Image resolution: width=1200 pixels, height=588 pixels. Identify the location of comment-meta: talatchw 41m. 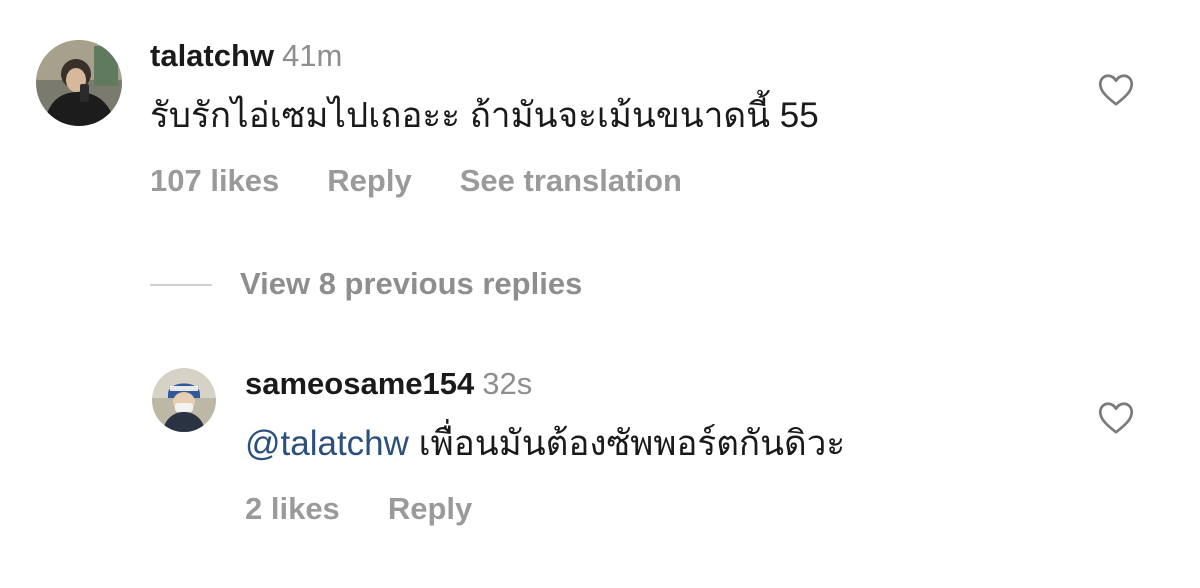
(246, 56).